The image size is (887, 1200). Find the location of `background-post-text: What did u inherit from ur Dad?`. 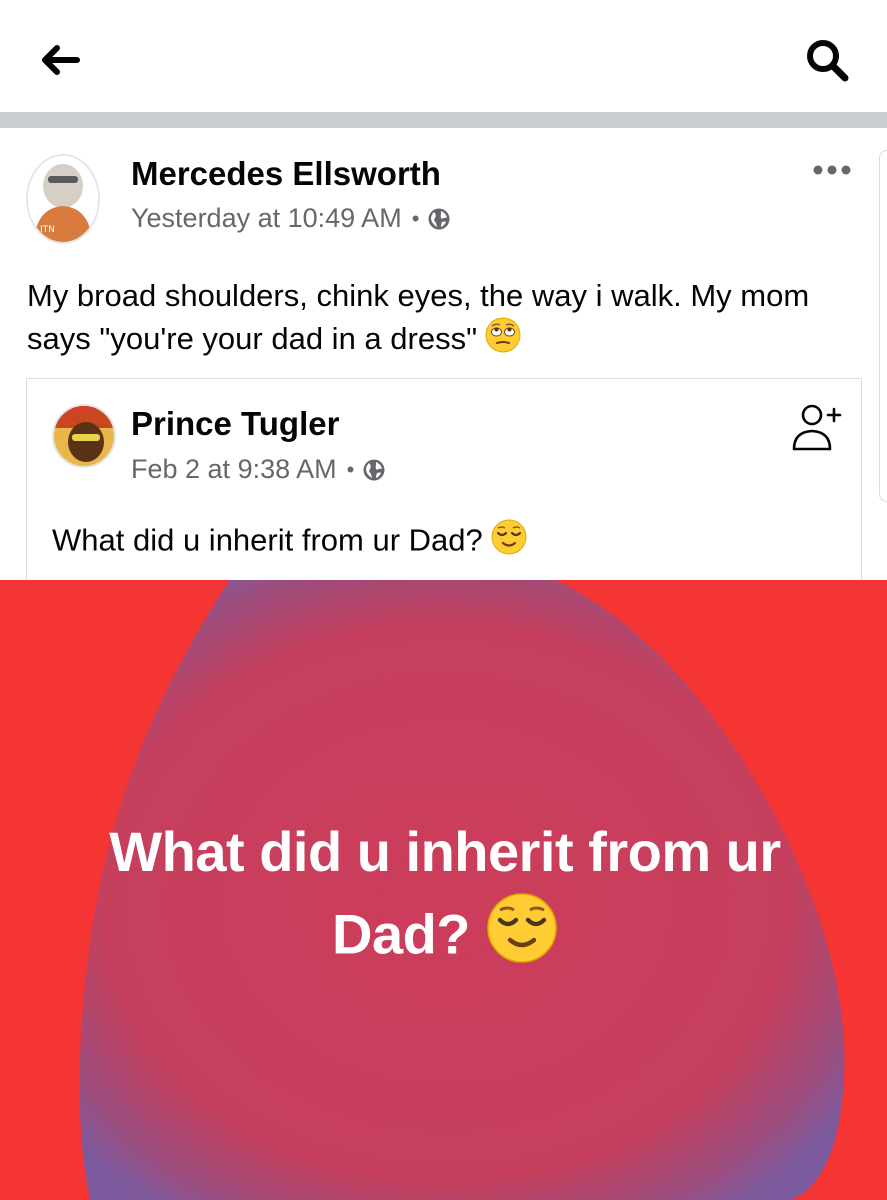

background-post-text: What did u inherit from ur Dad? is located at coordinates (445, 898).